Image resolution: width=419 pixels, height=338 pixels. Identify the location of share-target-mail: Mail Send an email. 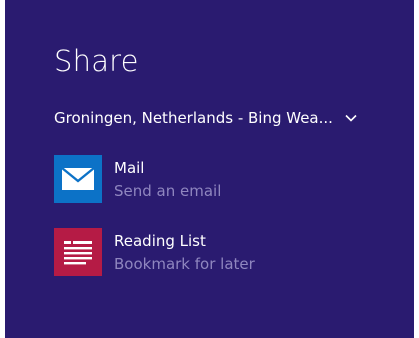
(137, 179).